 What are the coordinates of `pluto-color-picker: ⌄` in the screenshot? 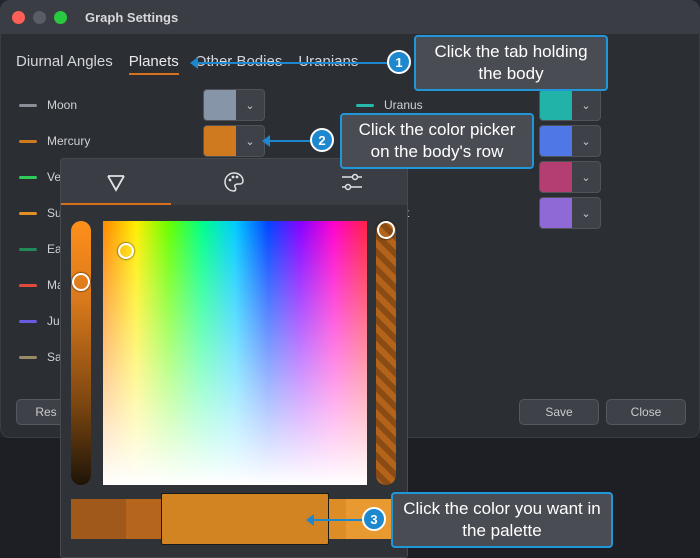 It's located at (570, 177).